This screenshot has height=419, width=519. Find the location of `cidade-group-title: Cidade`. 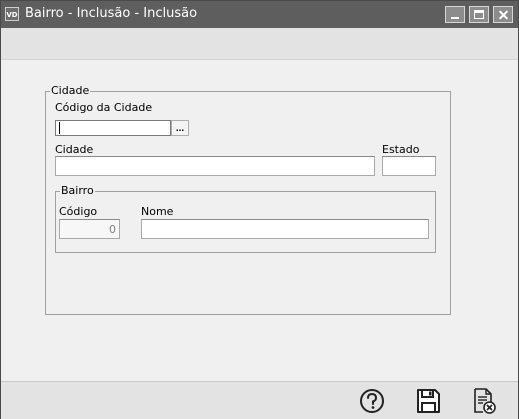

cidade-group-title: Cidade is located at coordinates (70, 90).